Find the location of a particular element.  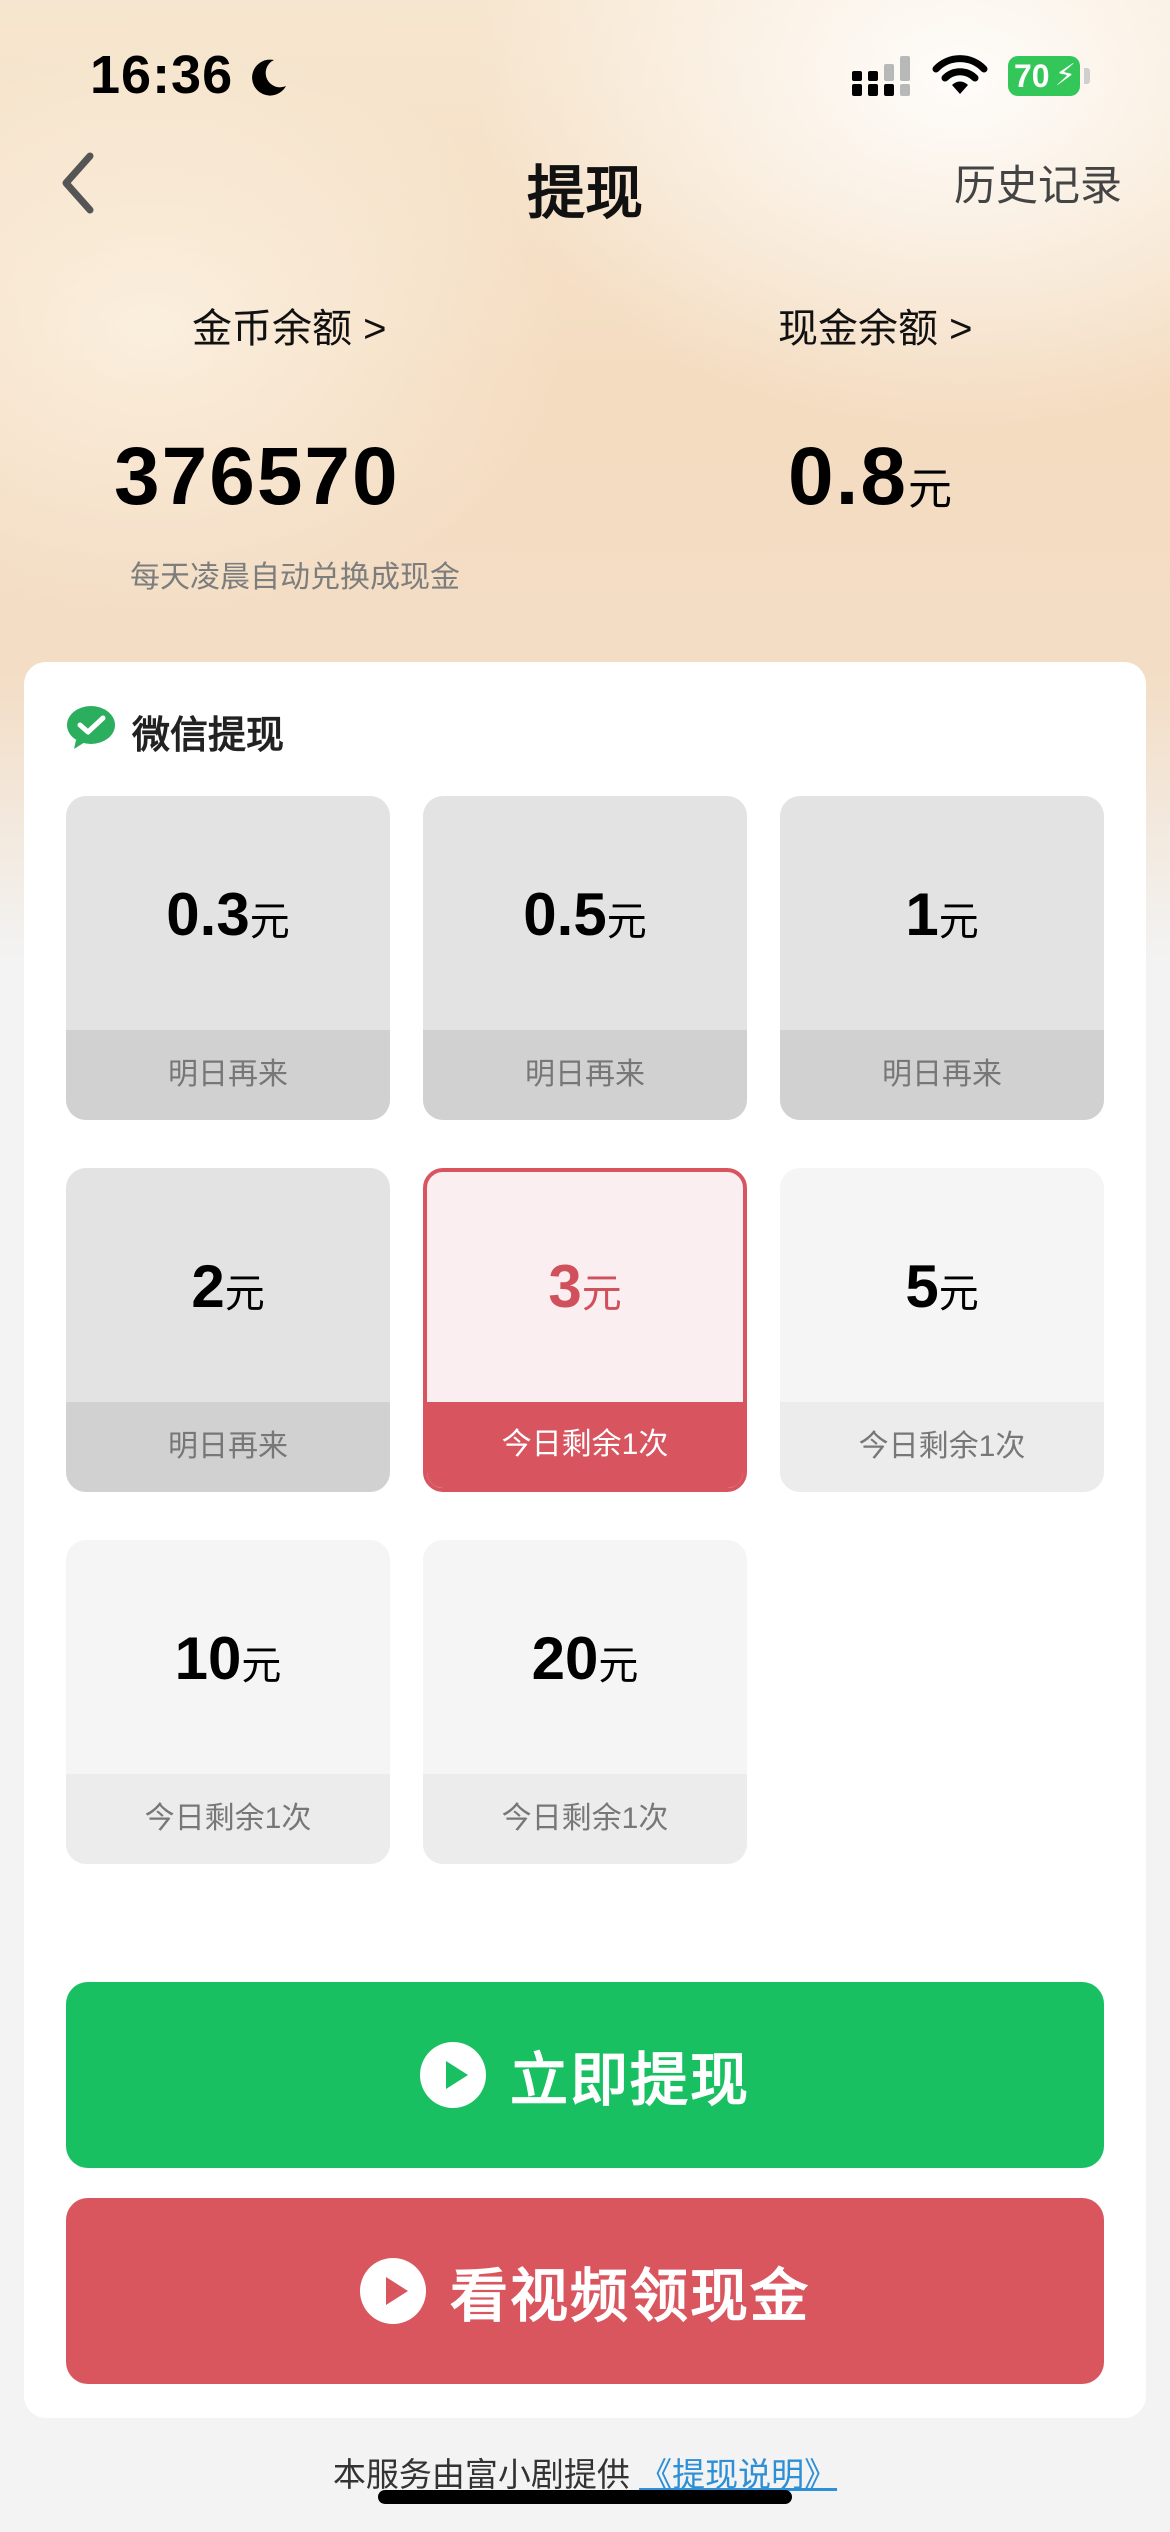

coin-balance-link: 金币余额 > is located at coordinates (289, 325).